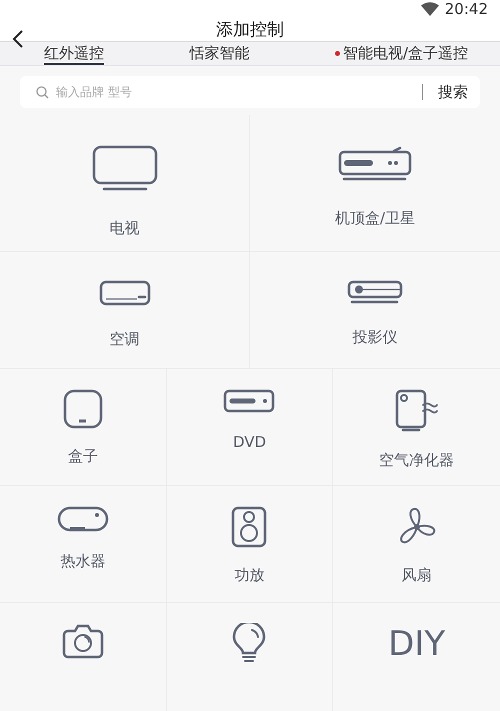 This screenshot has height=711, width=500. Describe the element at coordinates (249, 644) in the screenshot. I see `light-bulb-icon` at that location.